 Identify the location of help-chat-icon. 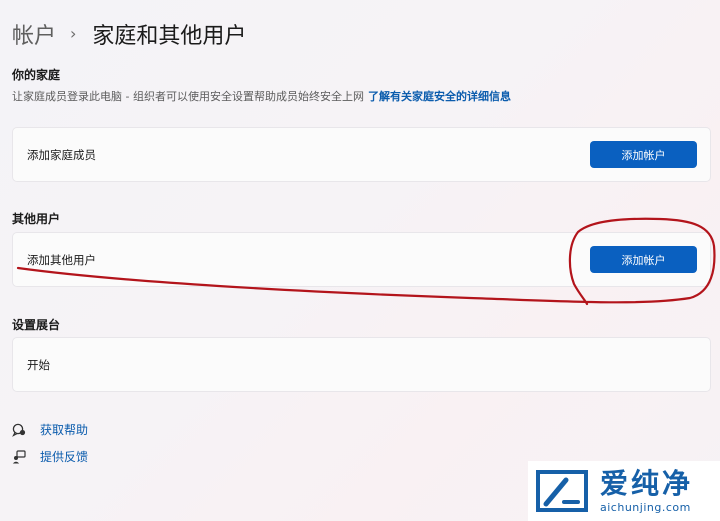
(19, 430).